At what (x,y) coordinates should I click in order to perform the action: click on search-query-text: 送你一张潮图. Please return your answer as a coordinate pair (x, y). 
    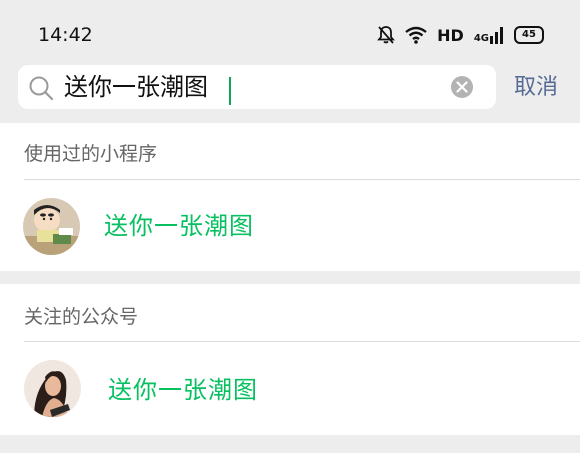
    Looking at the image, I should click on (136, 87).